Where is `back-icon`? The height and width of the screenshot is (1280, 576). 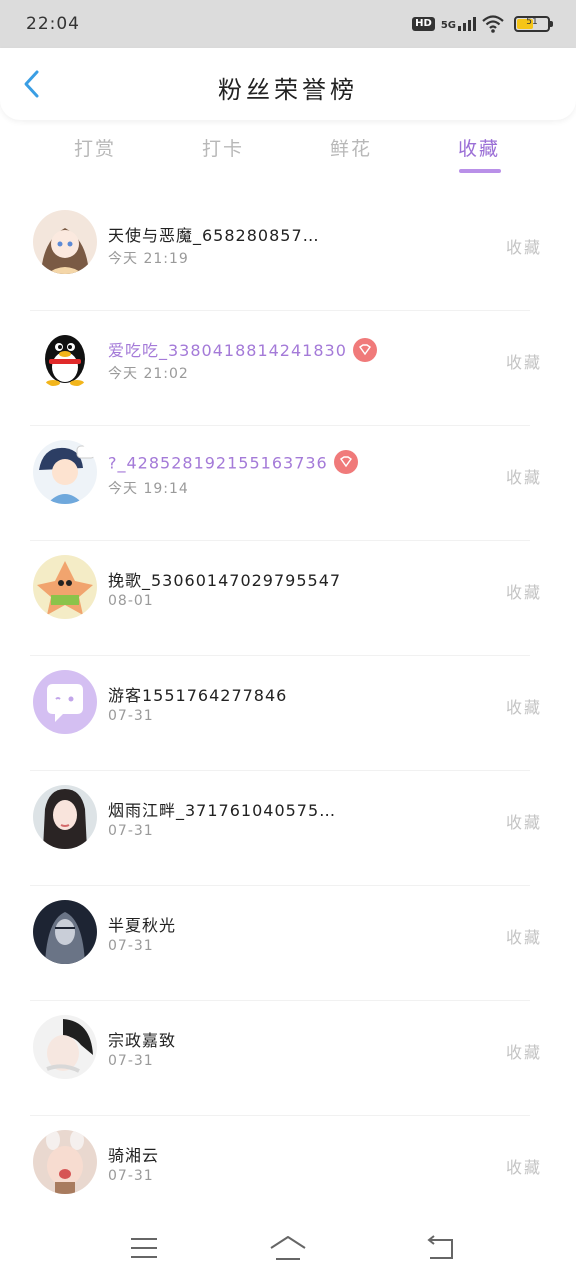
back-icon is located at coordinates (440, 1247).